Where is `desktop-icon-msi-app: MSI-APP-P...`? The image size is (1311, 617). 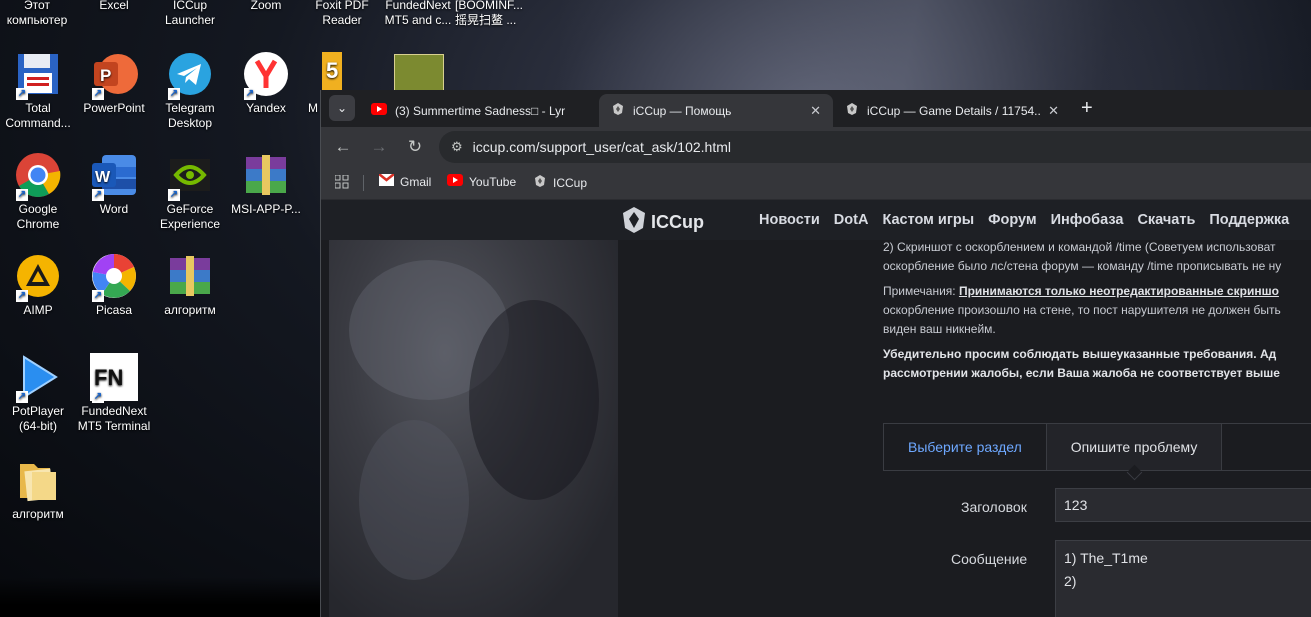 desktop-icon-msi-app: MSI-APP-P... is located at coordinates (266, 184).